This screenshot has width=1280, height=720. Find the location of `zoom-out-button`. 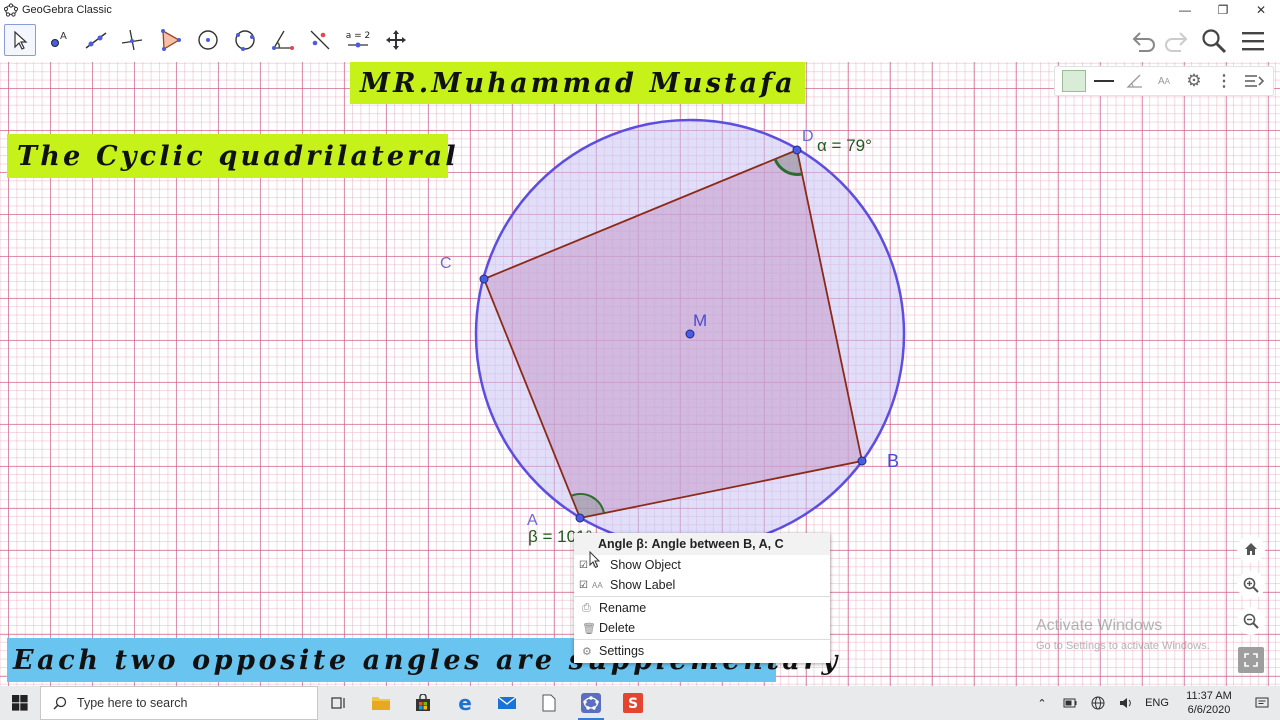

zoom-out-button is located at coordinates (1251, 621).